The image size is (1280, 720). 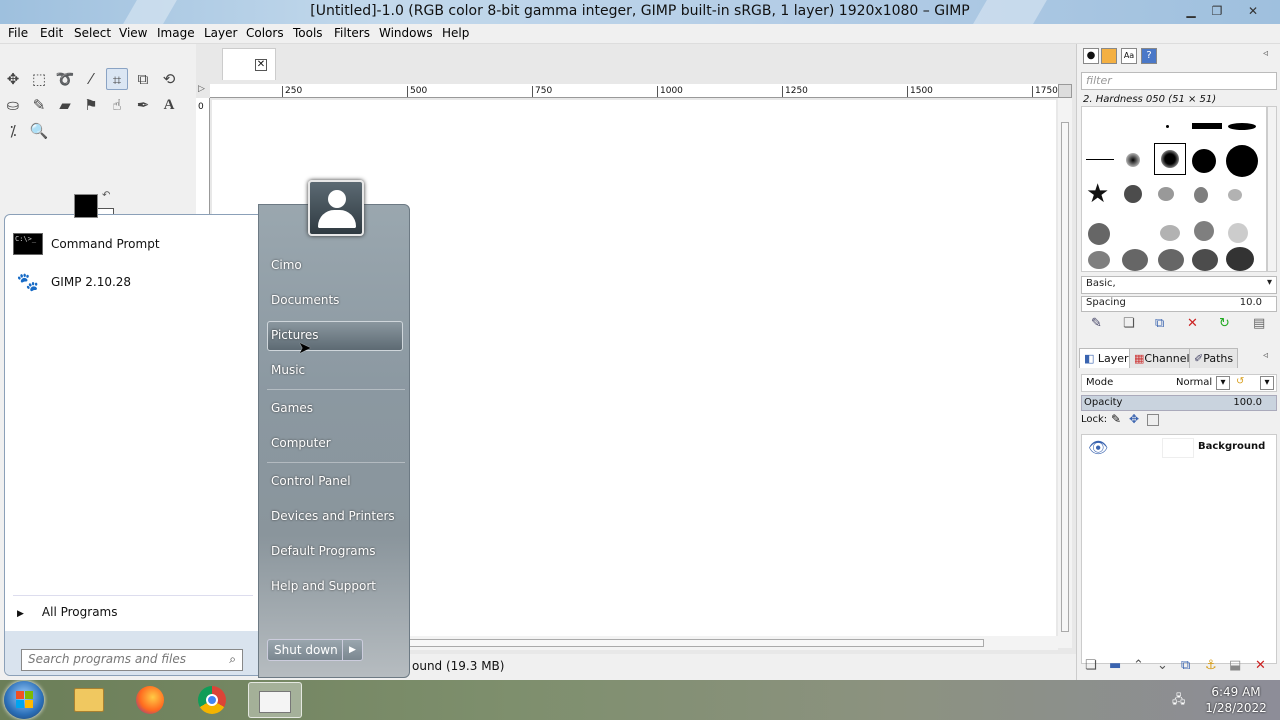 I want to click on start-item-music: Music, so click(x=288, y=370).